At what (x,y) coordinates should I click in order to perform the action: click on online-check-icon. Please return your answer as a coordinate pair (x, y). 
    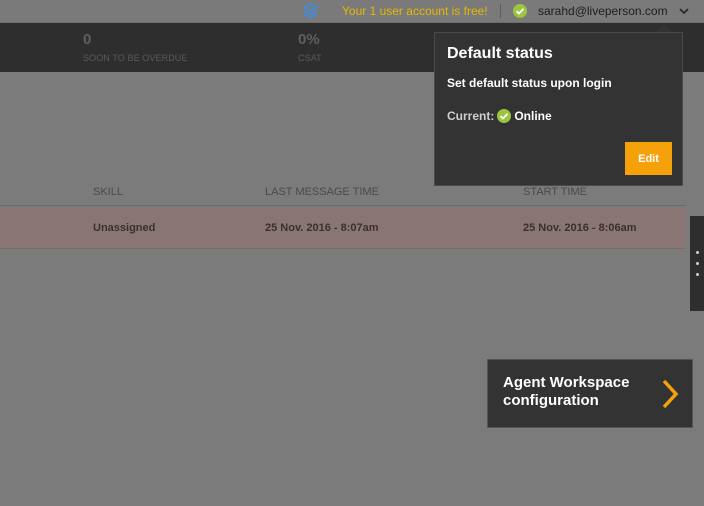
    Looking at the image, I should click on (504, 116).